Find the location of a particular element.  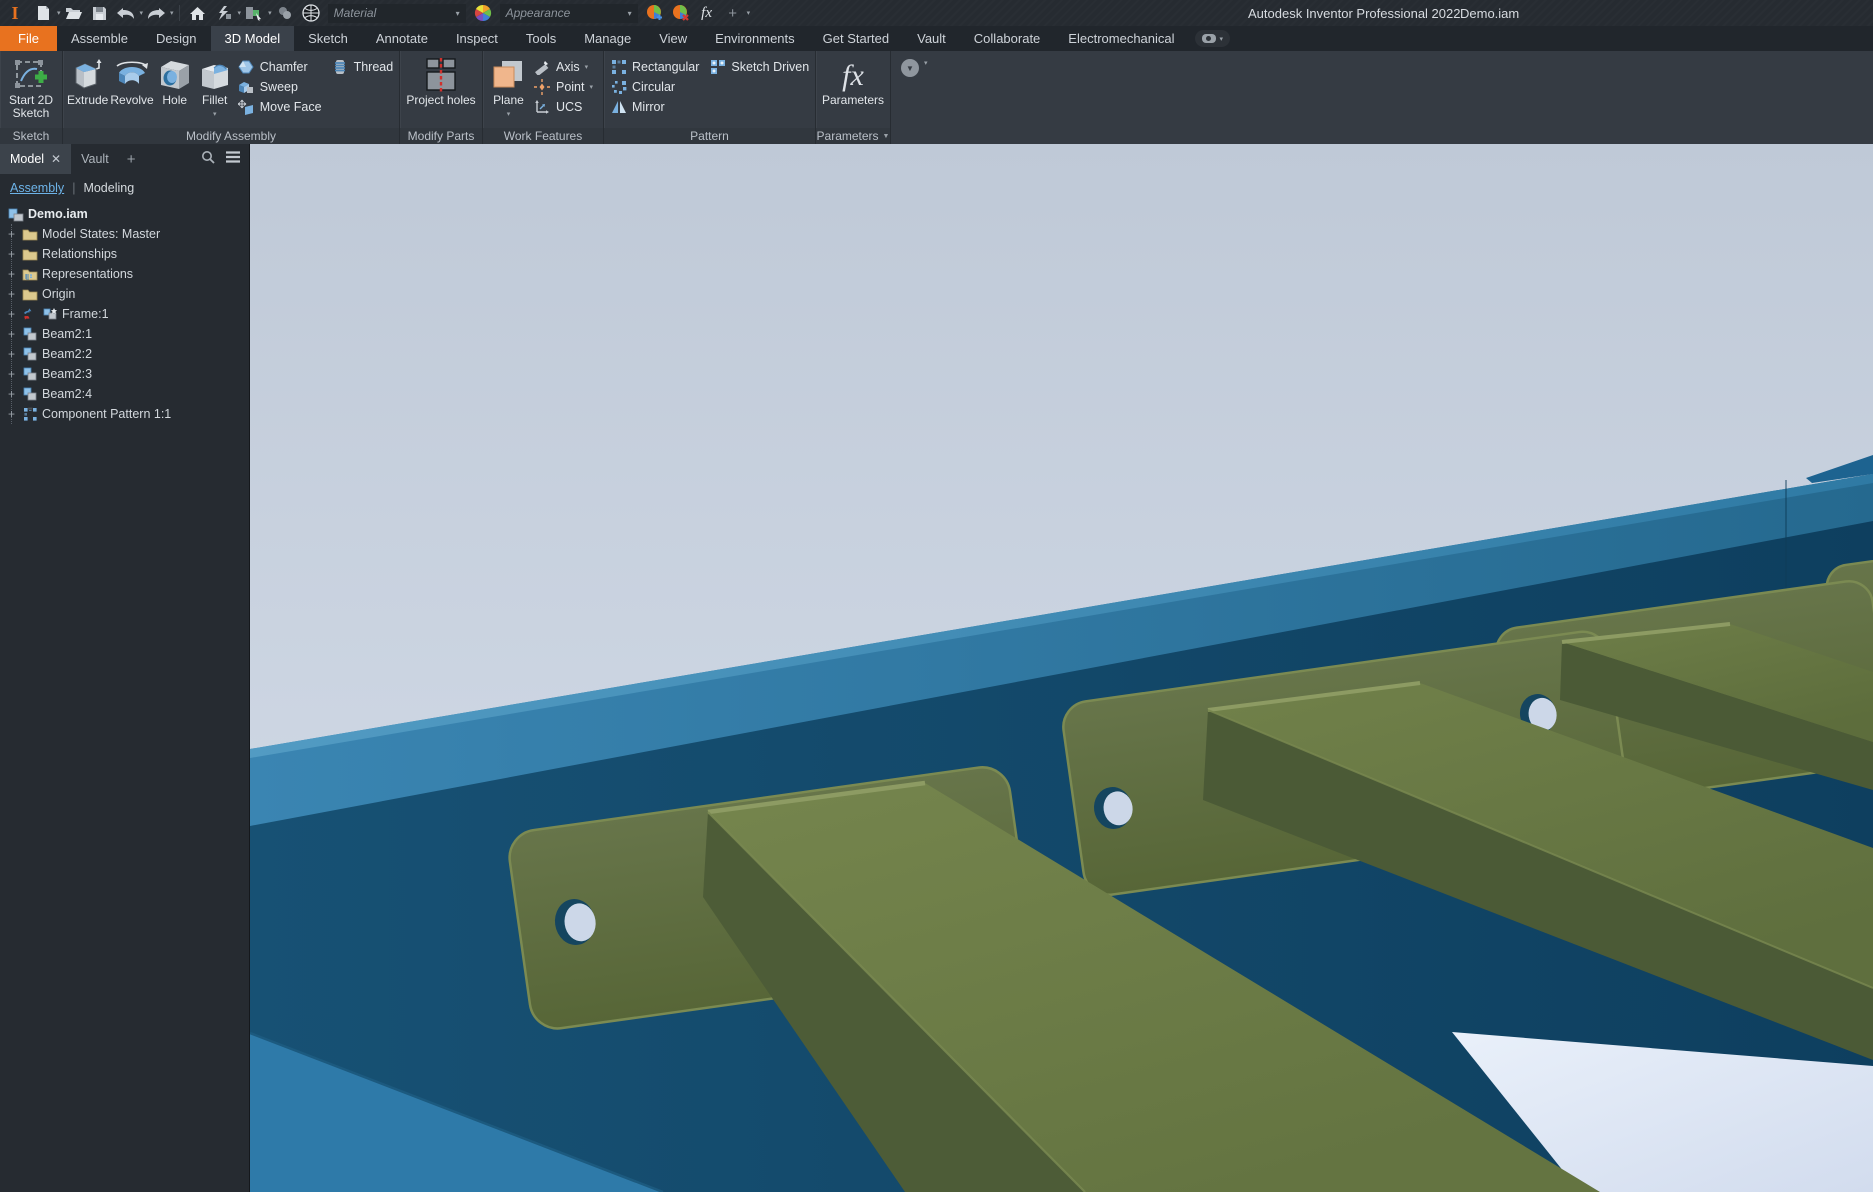

project-holes-button: Project holes is located at coordinates (441, 80).